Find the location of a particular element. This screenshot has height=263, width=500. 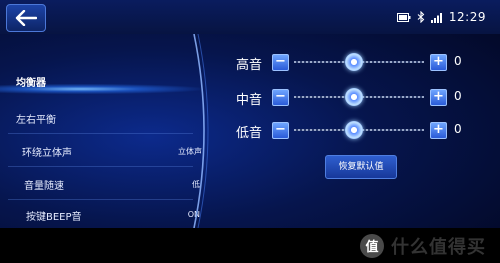

menu-item-surround: 环绕立体声 立体声 is located at coordinates (105, 152).